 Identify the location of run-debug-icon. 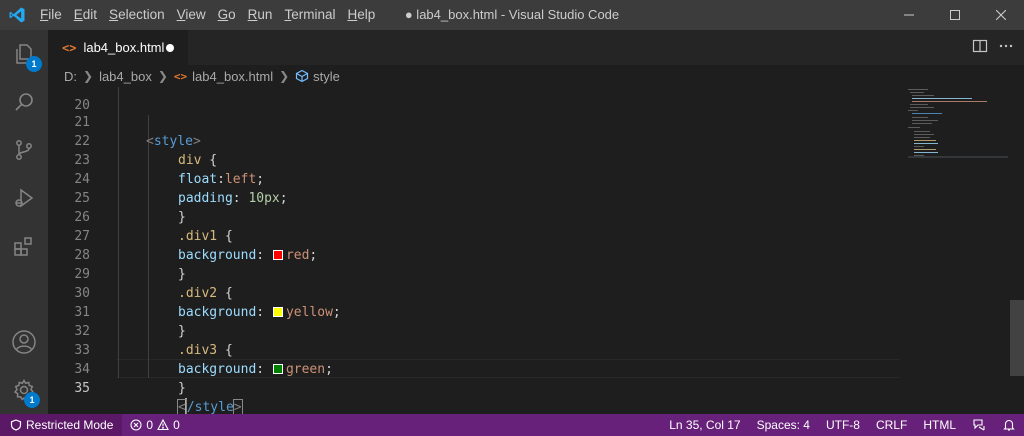
(24, 198).